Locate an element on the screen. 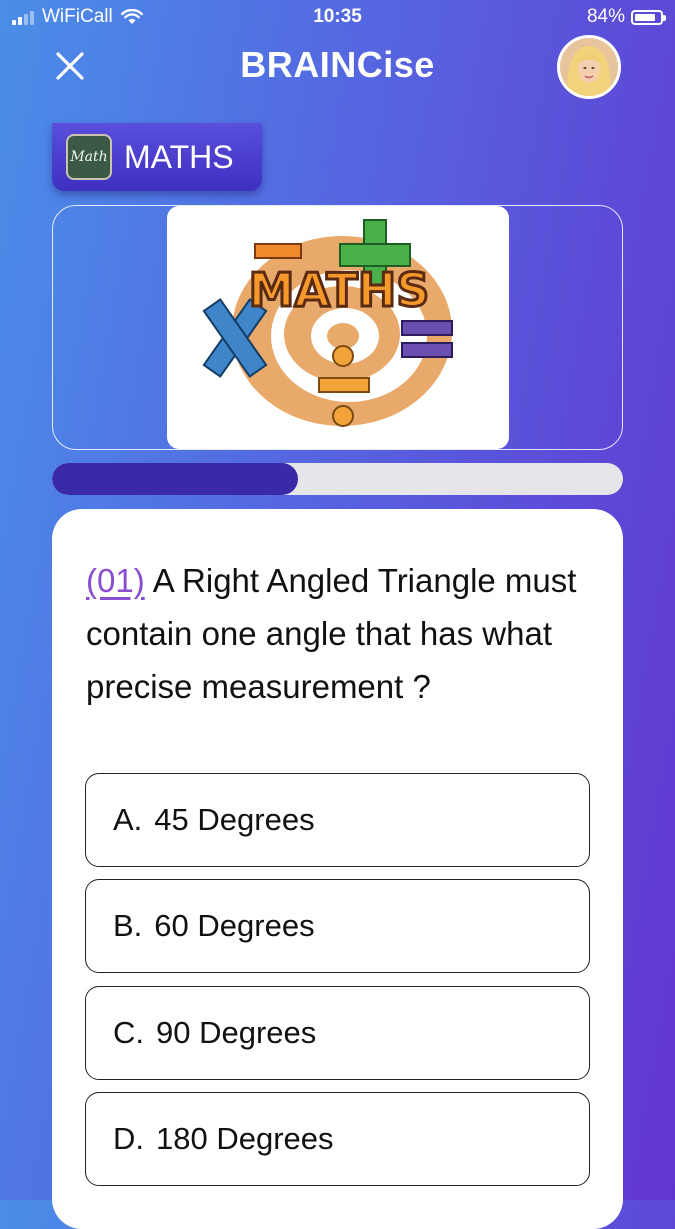 The width and height of the screenshot is (675, 1229). answer-option-c: C. 90 Degrees is located at coordinates (337, 1033).